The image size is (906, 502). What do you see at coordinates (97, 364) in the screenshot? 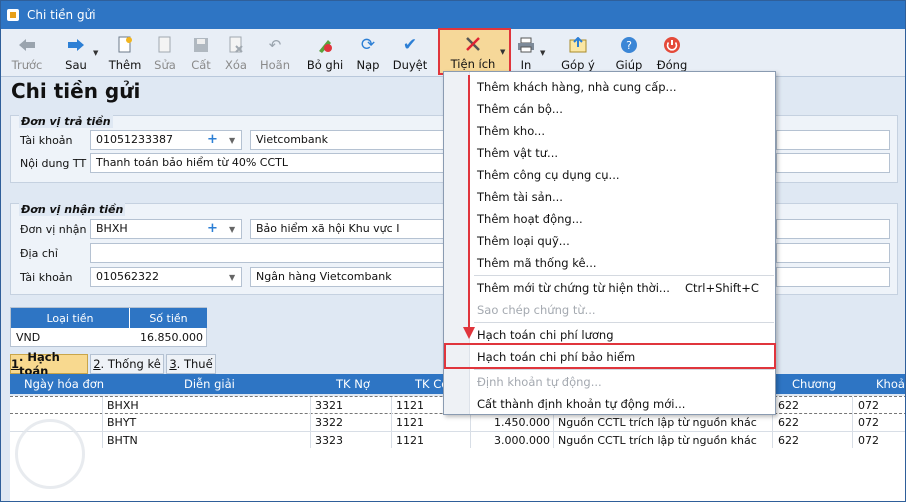
I see `tab-statistics-num: 2` at bounding box center [97, 364].